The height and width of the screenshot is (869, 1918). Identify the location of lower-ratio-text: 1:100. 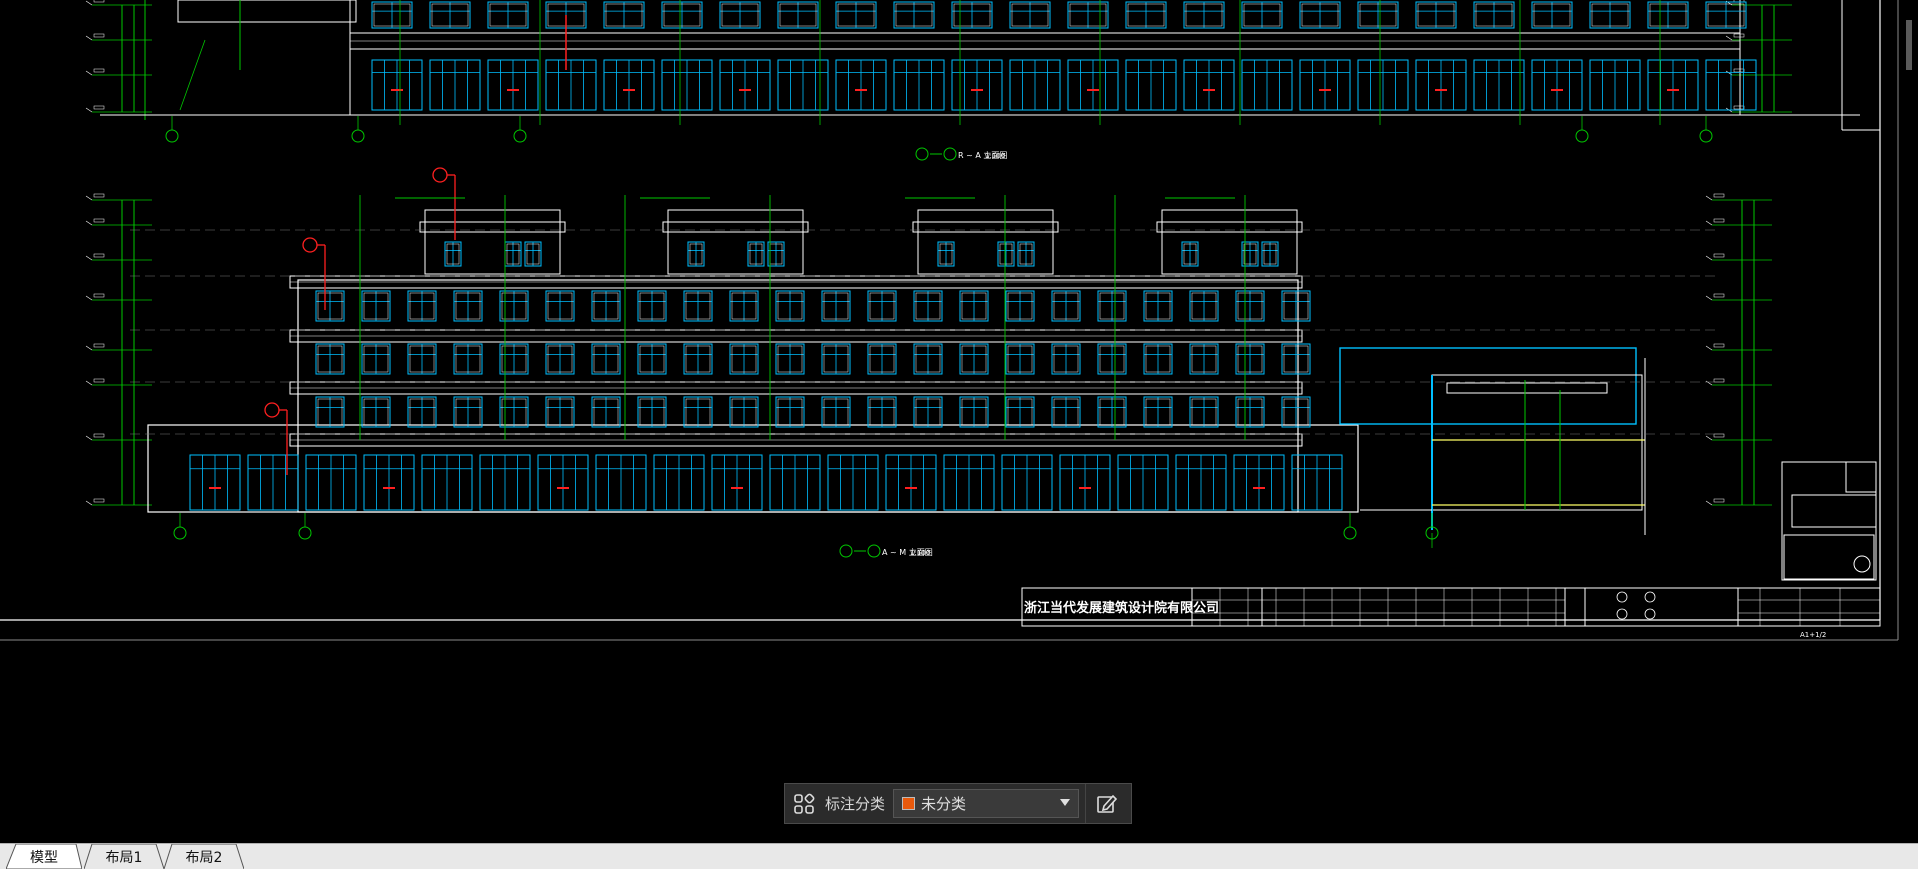
(920, 553).